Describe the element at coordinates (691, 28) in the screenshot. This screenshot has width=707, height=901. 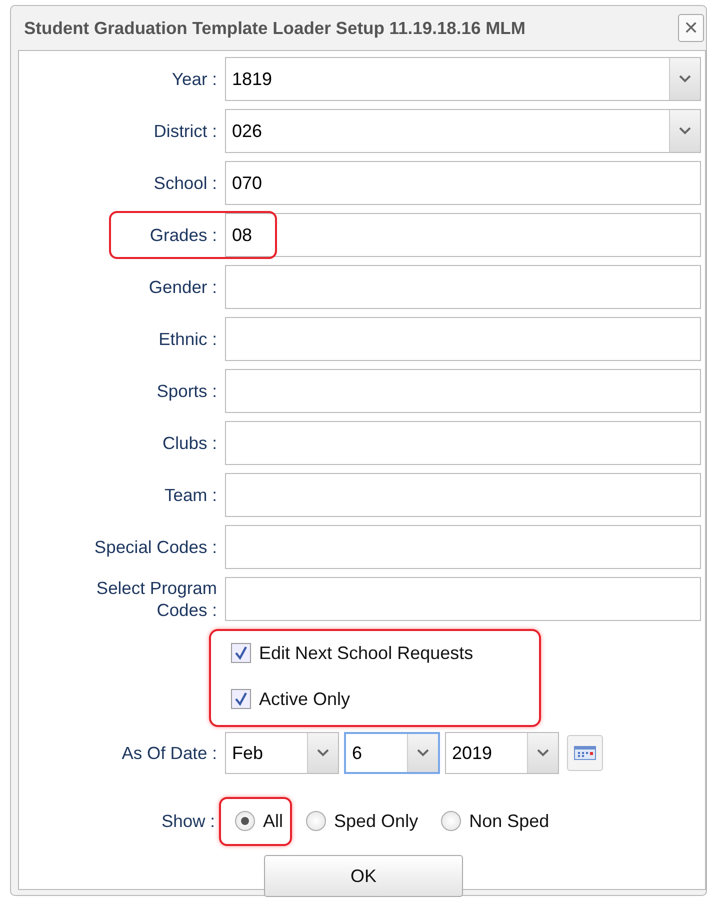
I see `close-button: ✕` at that location.